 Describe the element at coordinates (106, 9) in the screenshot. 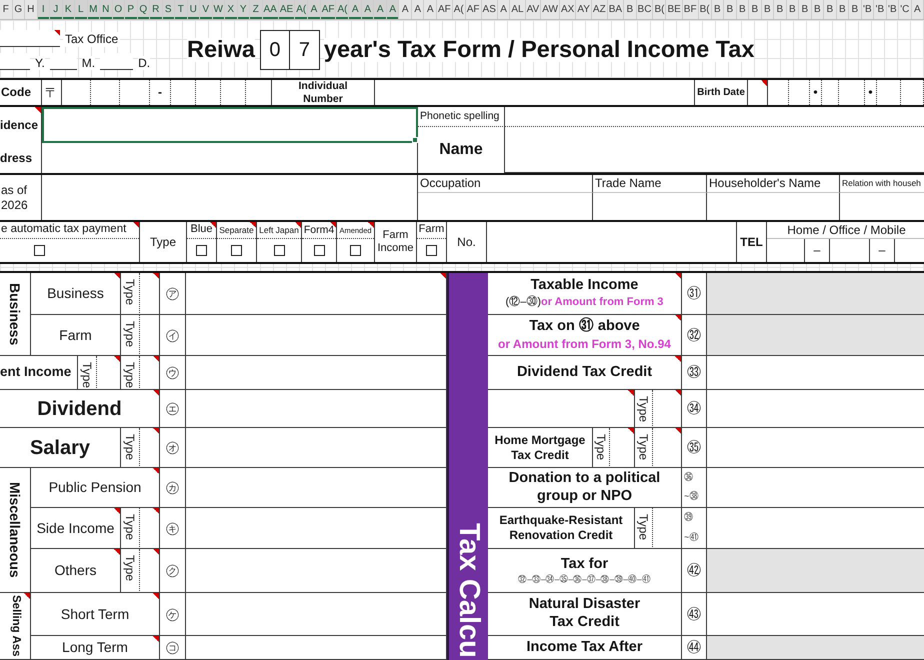

I see `column-header: N` at that location.